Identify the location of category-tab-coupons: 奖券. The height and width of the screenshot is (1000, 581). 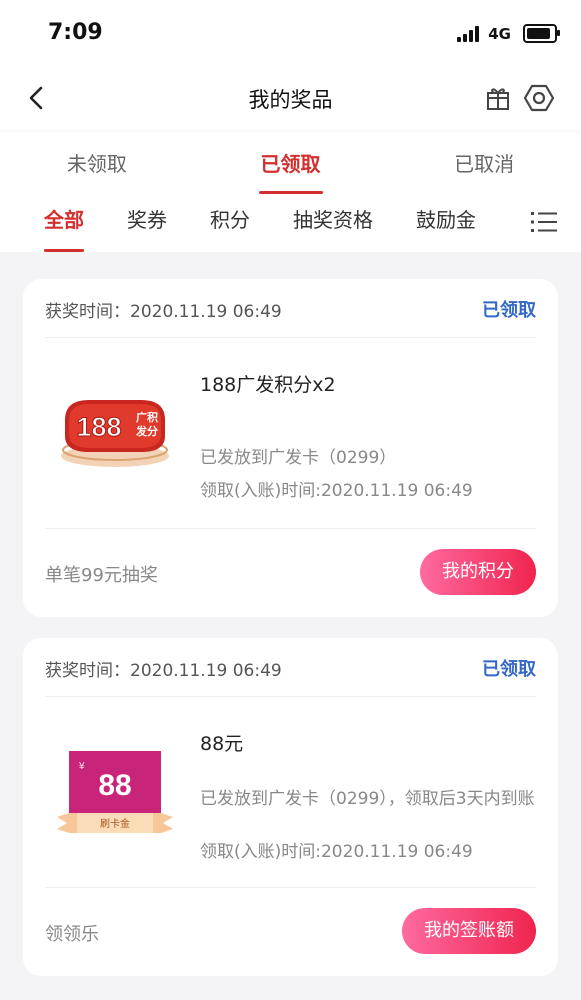
(147, 223).